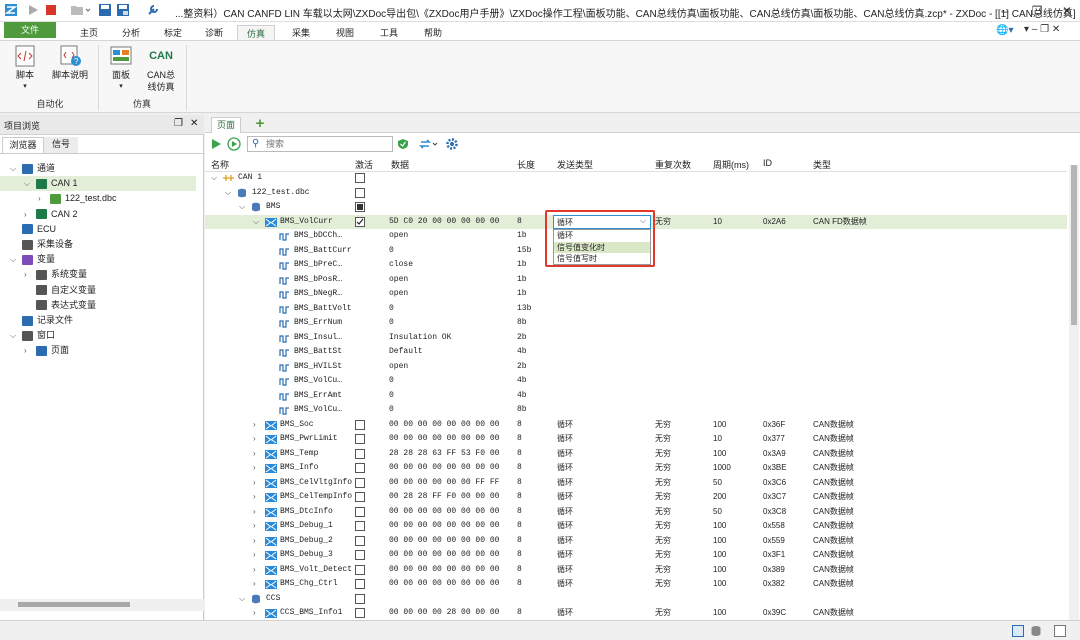 The image size is (1080, 640). I want to click on signal-row: BMS_VolCu… 0 8b, so click(636, 410).